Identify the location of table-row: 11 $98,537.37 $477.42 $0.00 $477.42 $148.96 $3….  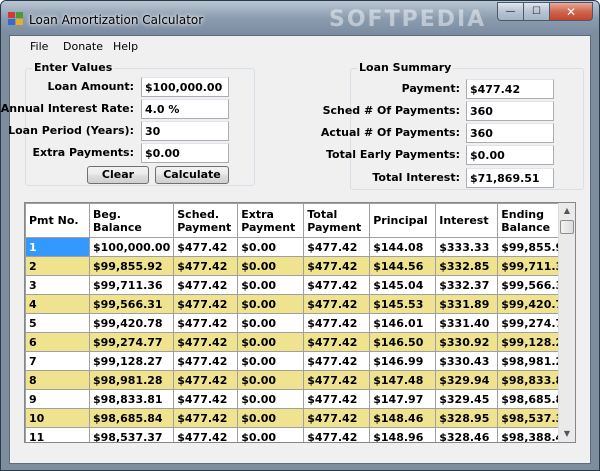
(300, 434).